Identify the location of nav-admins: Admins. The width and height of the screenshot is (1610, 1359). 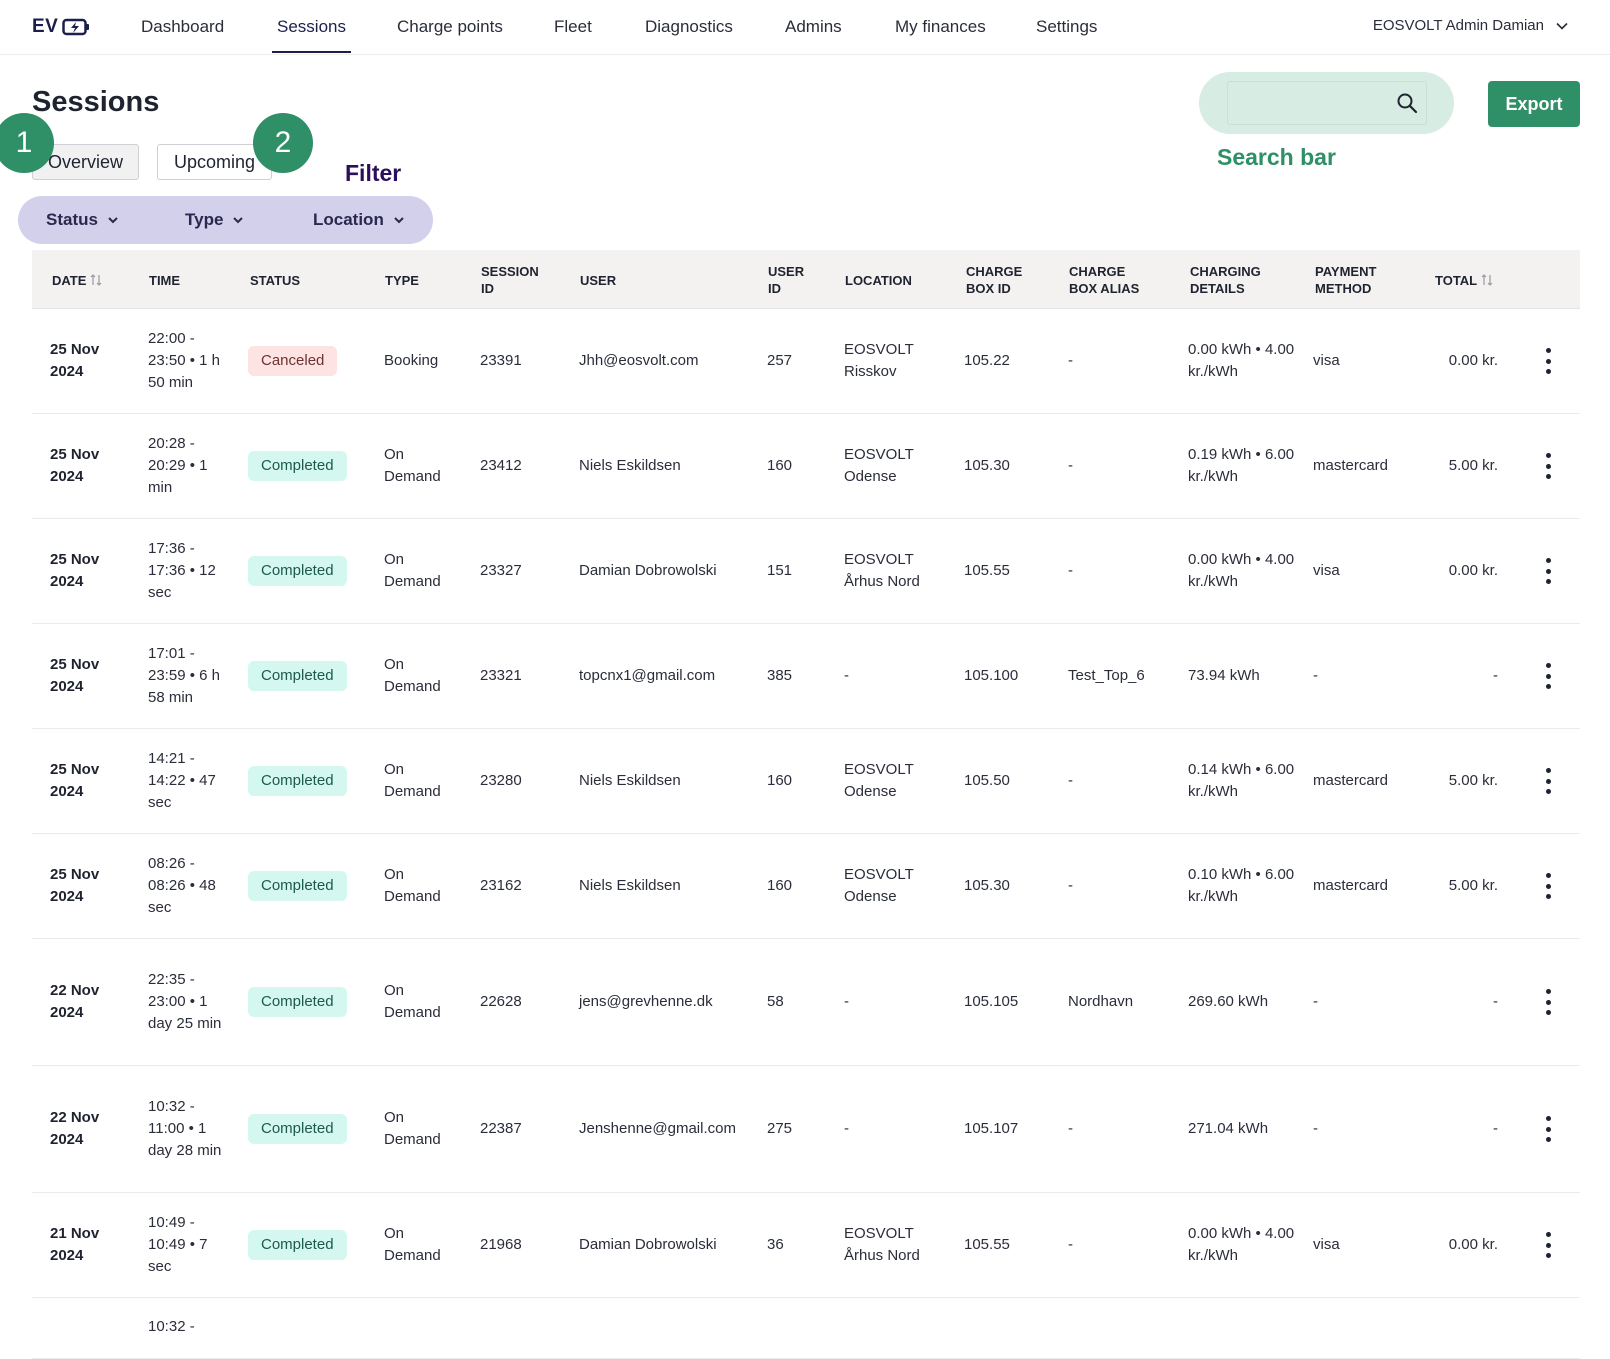
(813, 27).